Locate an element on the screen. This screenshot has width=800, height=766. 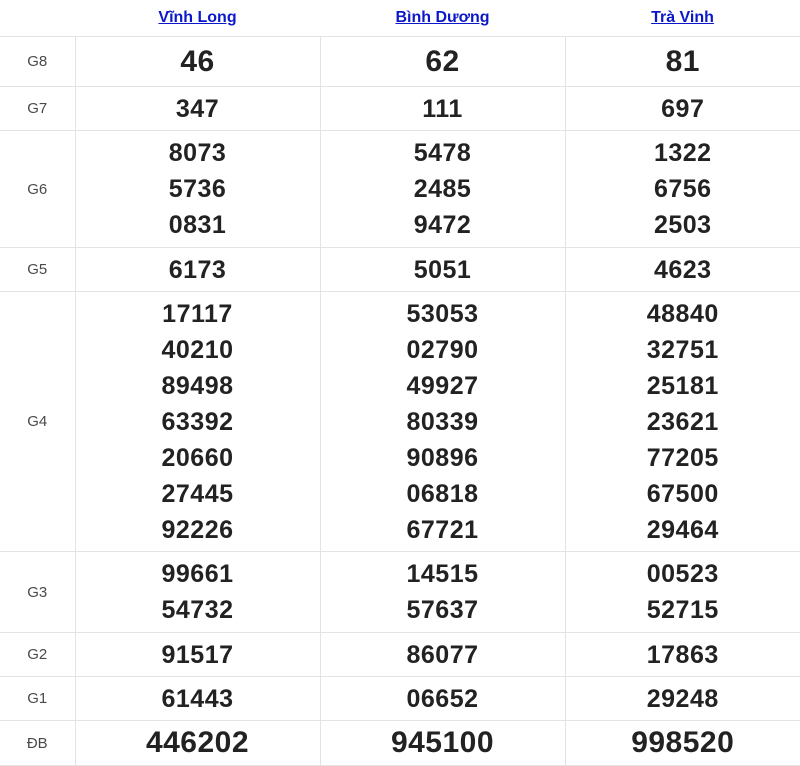
prize-row-g7: G7 347 111 697 is located at coordinates (400, 109).